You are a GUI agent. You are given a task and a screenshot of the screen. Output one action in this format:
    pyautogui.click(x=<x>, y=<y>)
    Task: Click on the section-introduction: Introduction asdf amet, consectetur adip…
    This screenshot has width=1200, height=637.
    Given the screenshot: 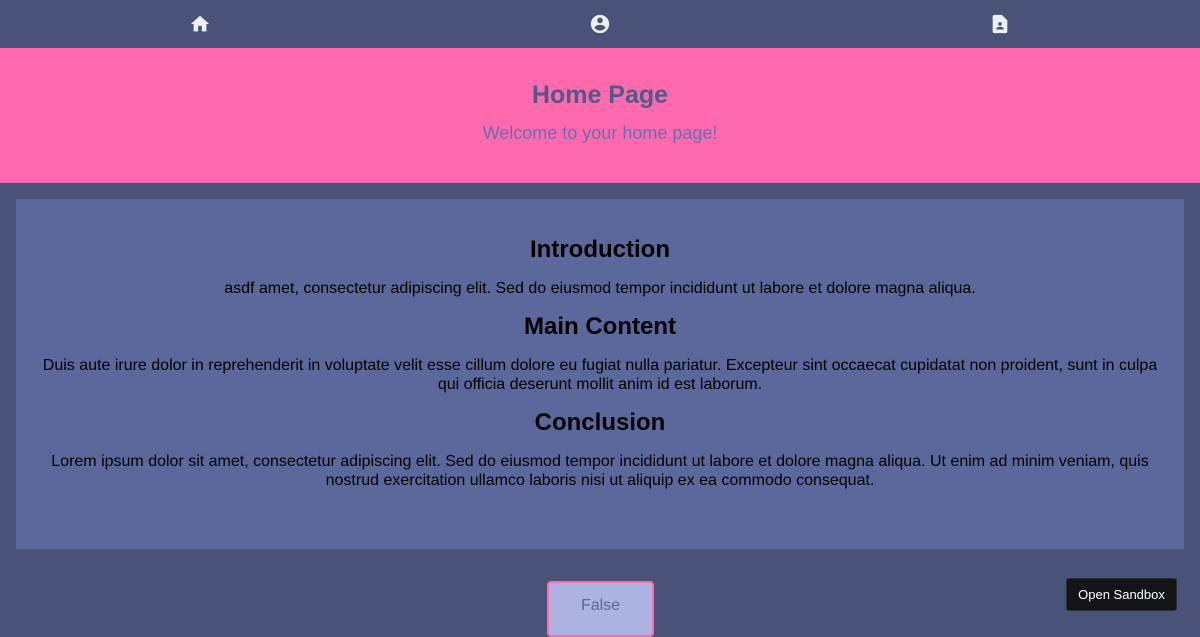 What is the action you would take?
    pyautogui.click(x=600, y=266)
    